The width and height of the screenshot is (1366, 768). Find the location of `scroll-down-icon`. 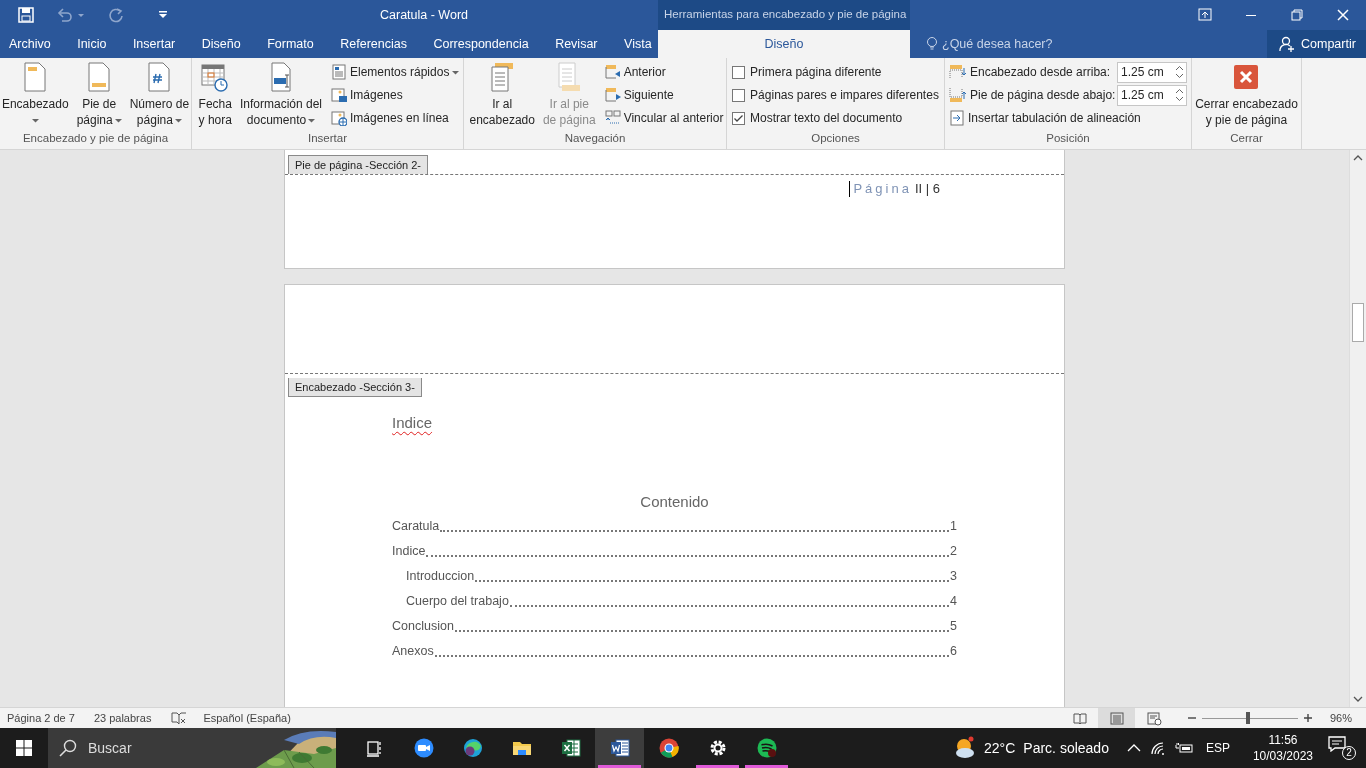

scroll-down-icon is located at coordinates (1358, 699).